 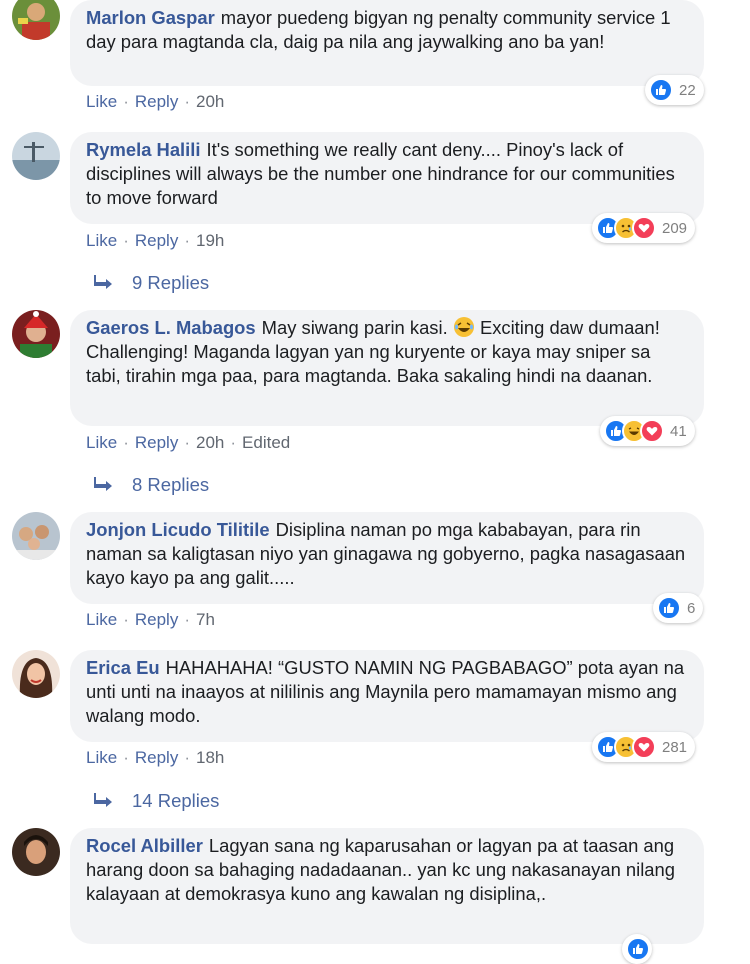 I want to click on timestamp: 19h, so click(x=210, y=241).